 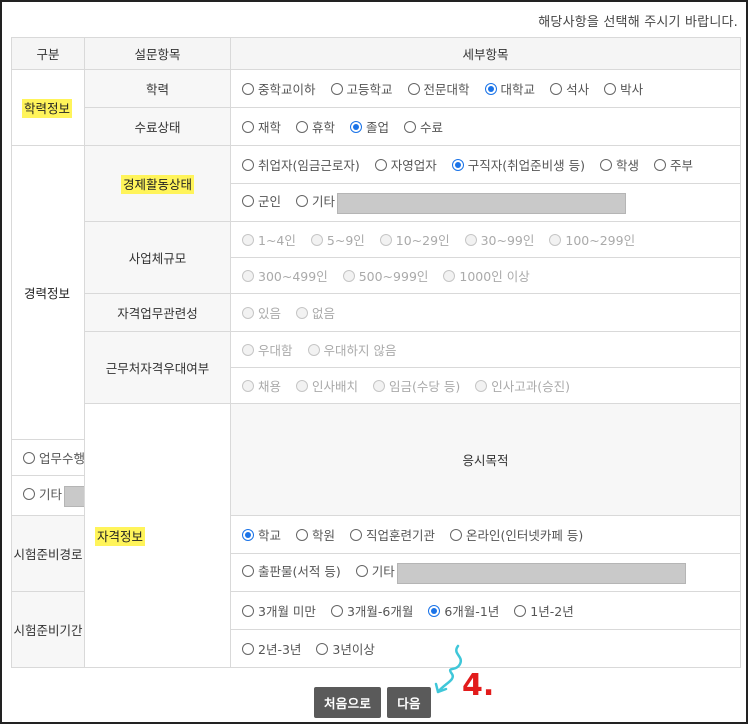 I want to click on options-size-2: 300~499인 500~999인 1000인 이상, so click(x=485, y=275).